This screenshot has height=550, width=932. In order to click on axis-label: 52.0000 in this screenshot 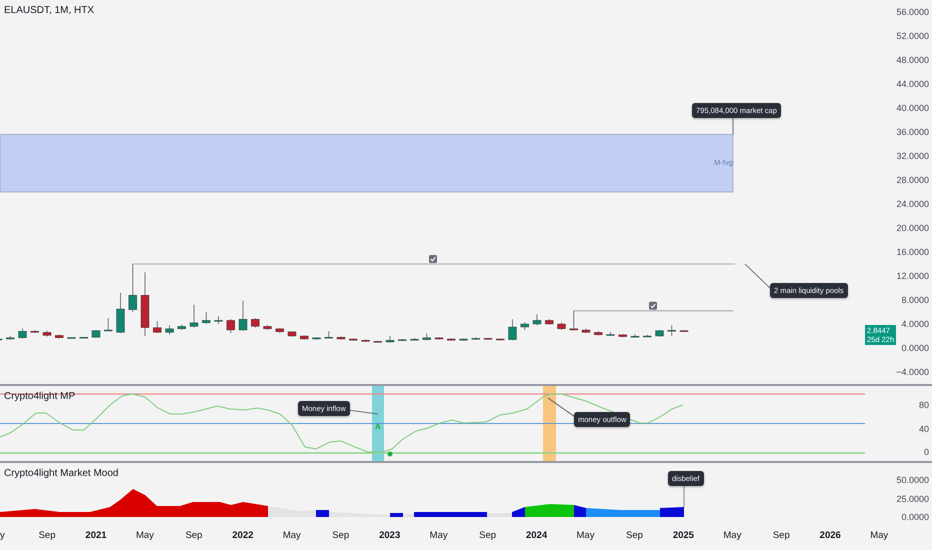, I will do `click(912, 36)`.